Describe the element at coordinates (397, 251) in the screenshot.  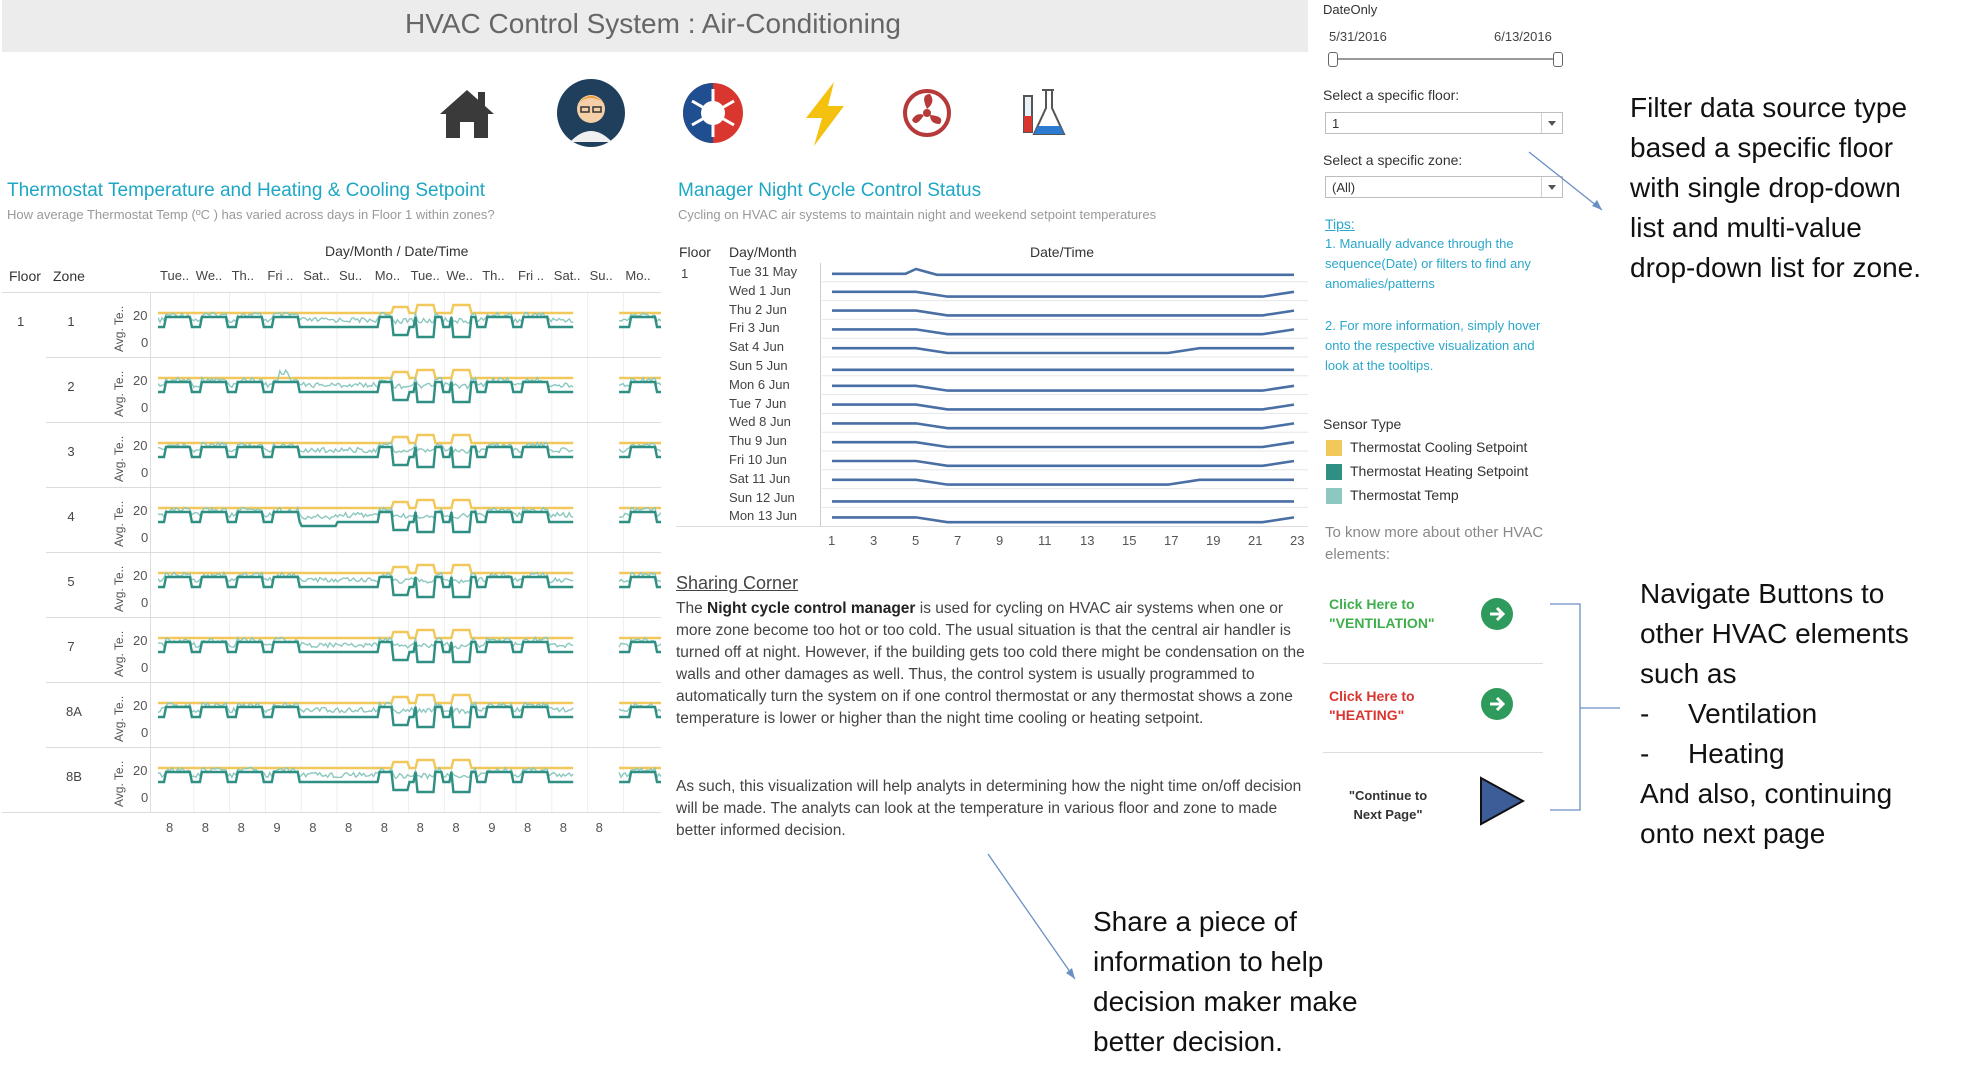
I see `thermostat-column-header: Day/Month / Date/Time` at that location.